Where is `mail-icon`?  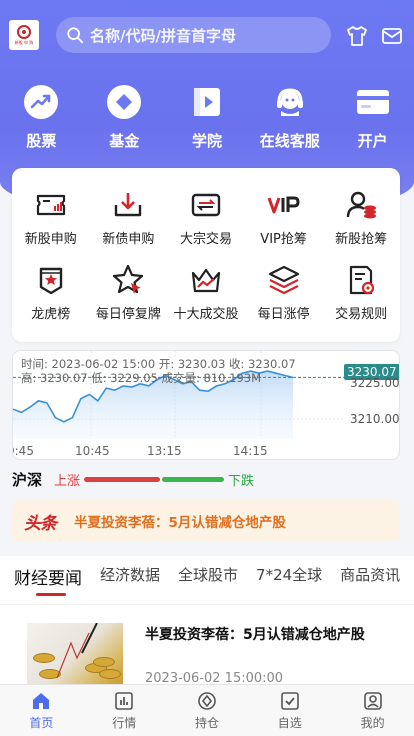 mail-icon is located at coordinates (392, 36).